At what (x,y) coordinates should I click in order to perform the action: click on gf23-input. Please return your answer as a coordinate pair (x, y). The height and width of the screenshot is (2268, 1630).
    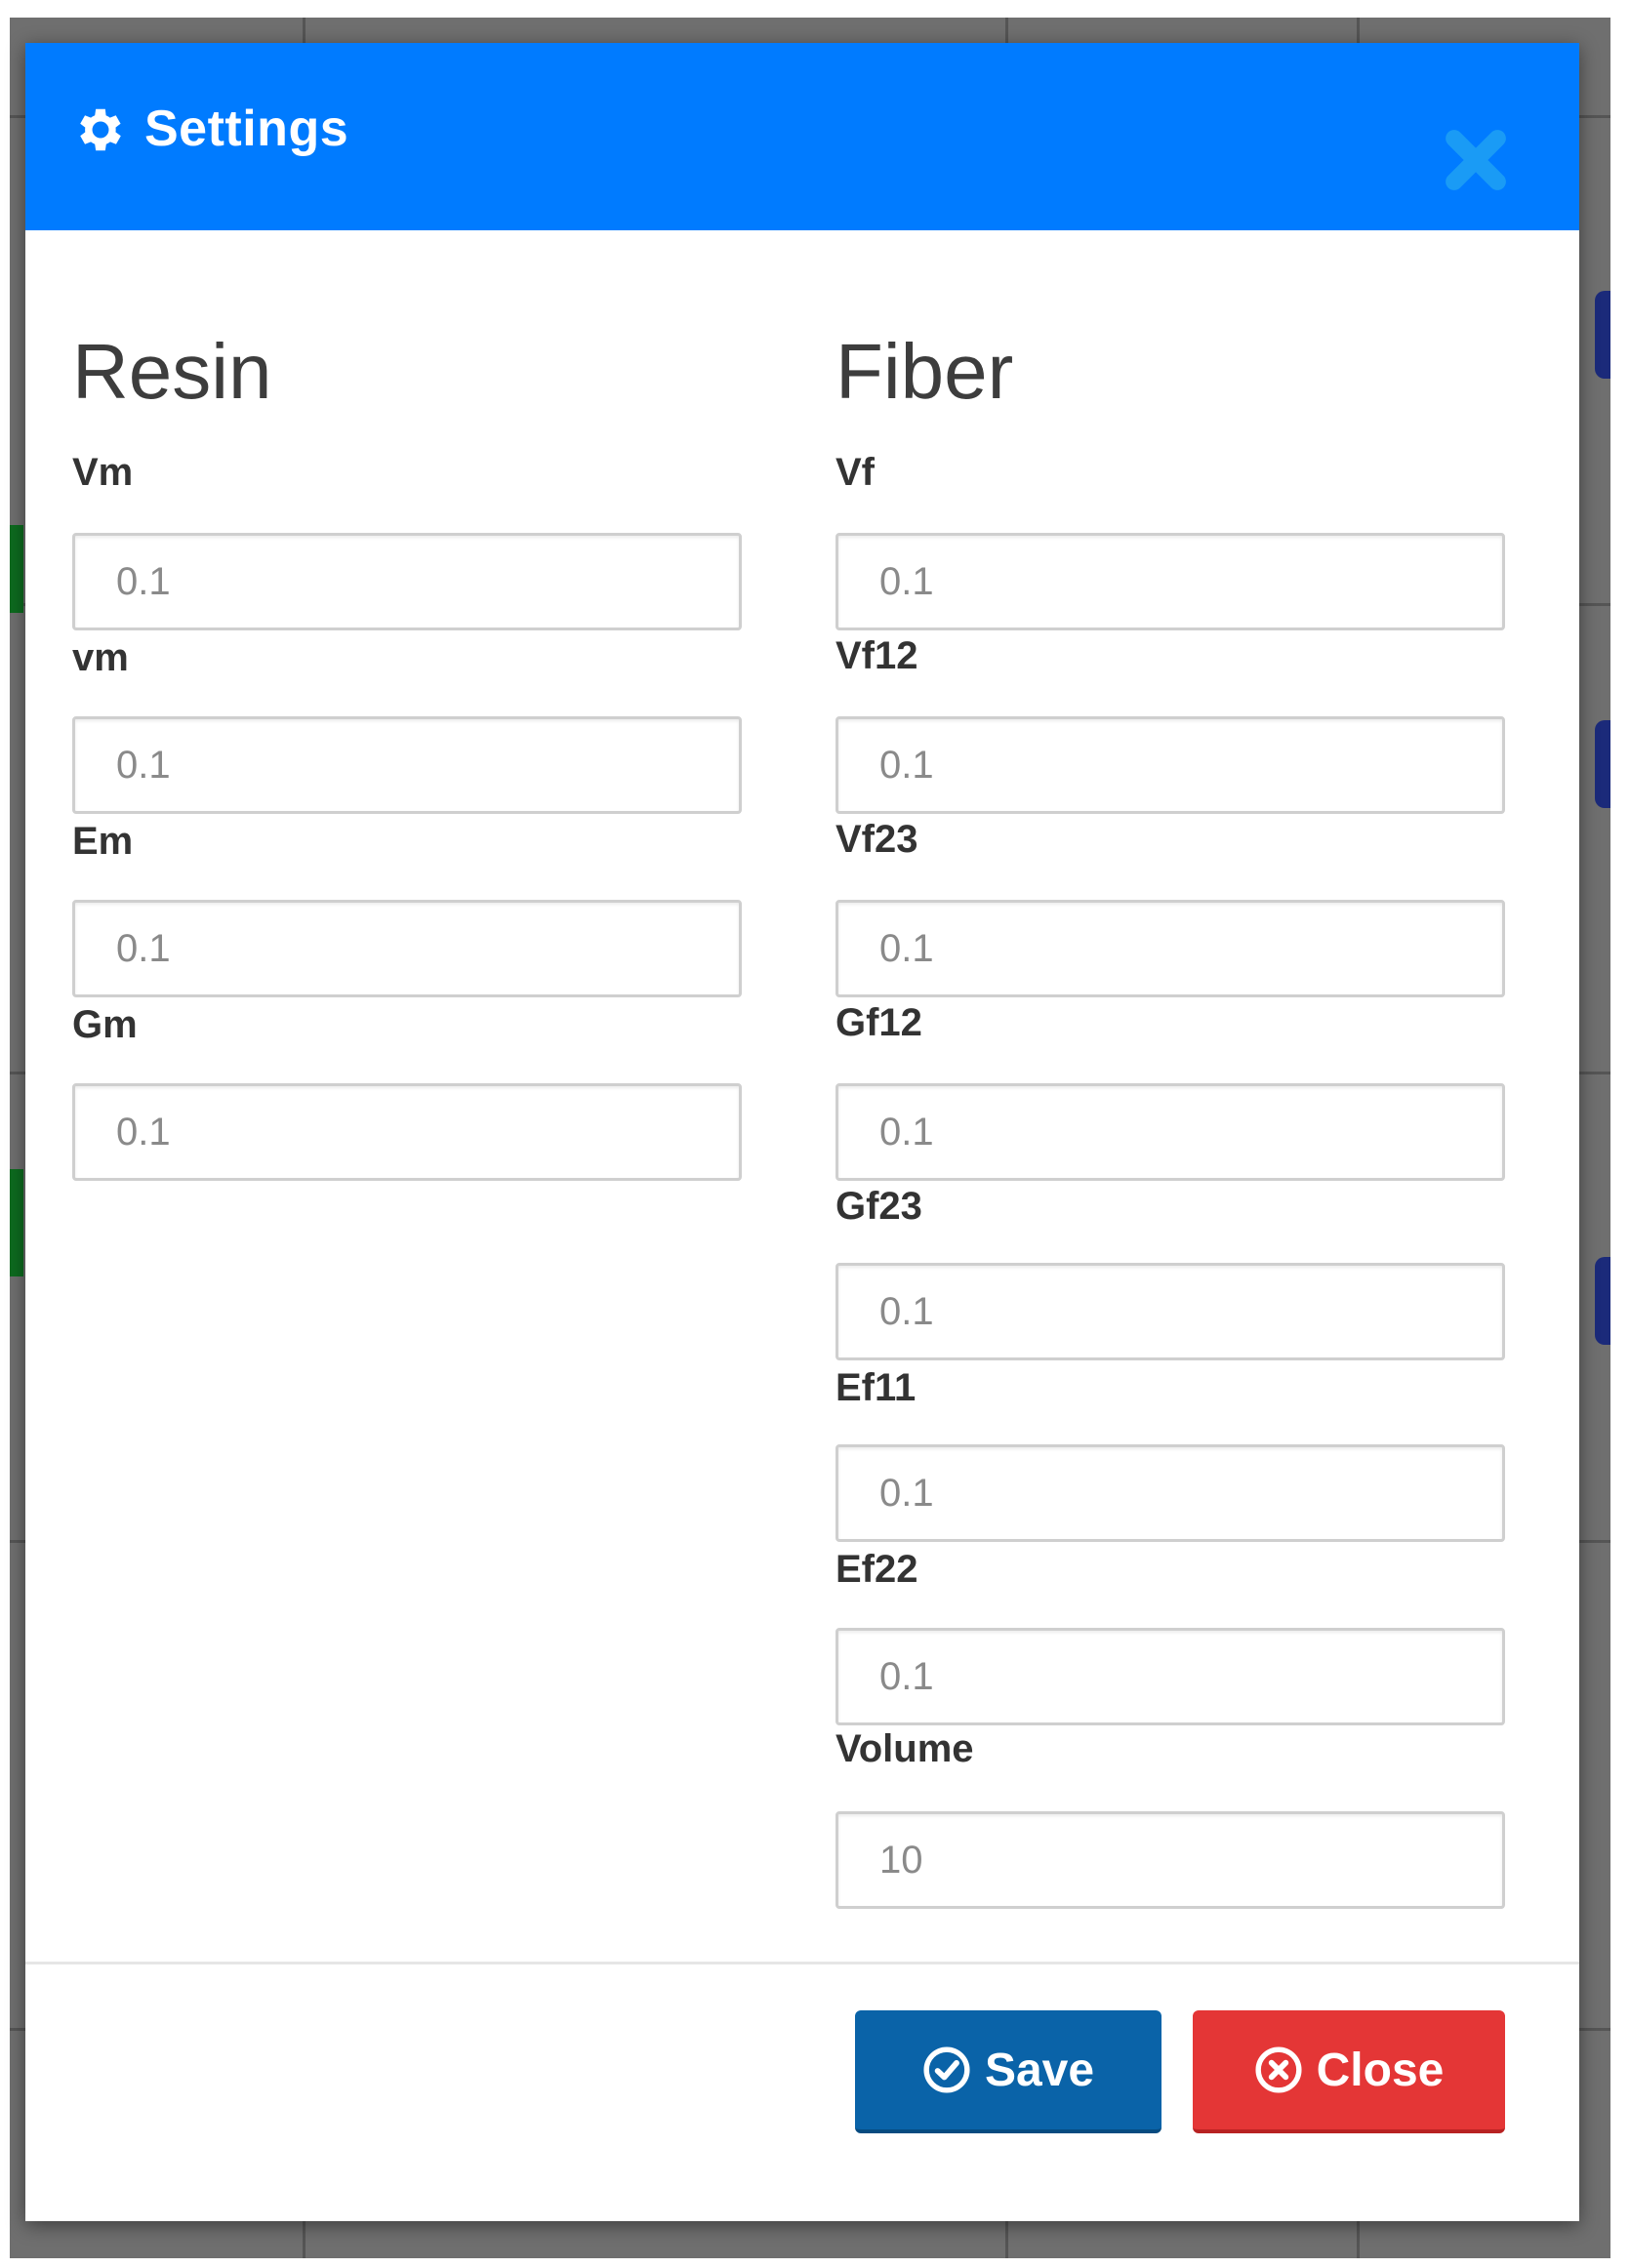
    Looking at the image, I should click on (1170, 1312).